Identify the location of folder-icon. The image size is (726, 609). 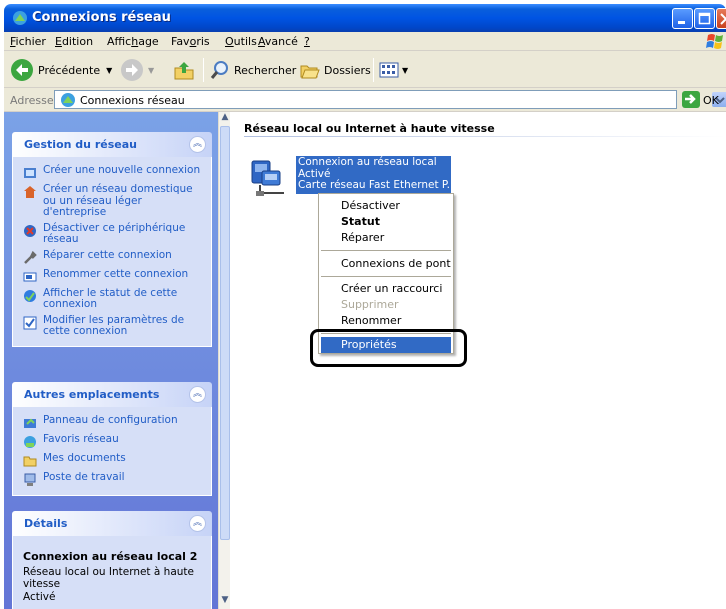
(30, 461).